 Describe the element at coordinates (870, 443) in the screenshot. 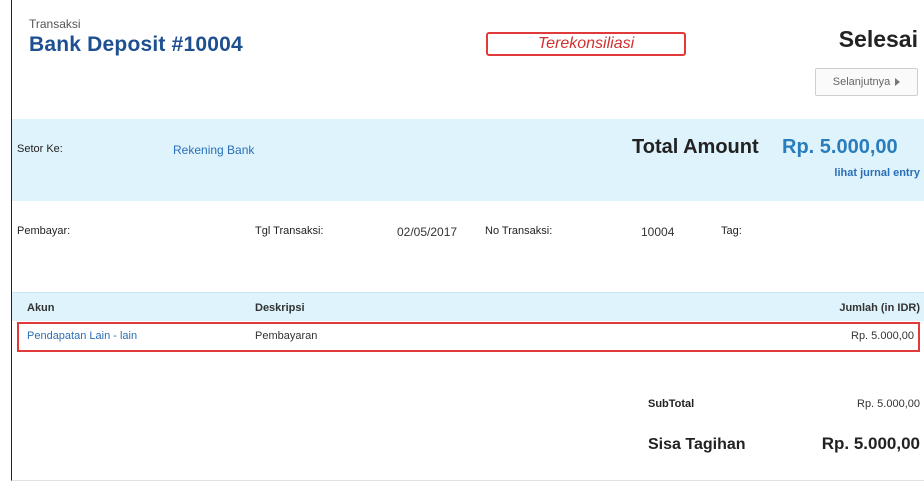

I see `remaining-balance-value: Rp. 5.000,00` at that location.